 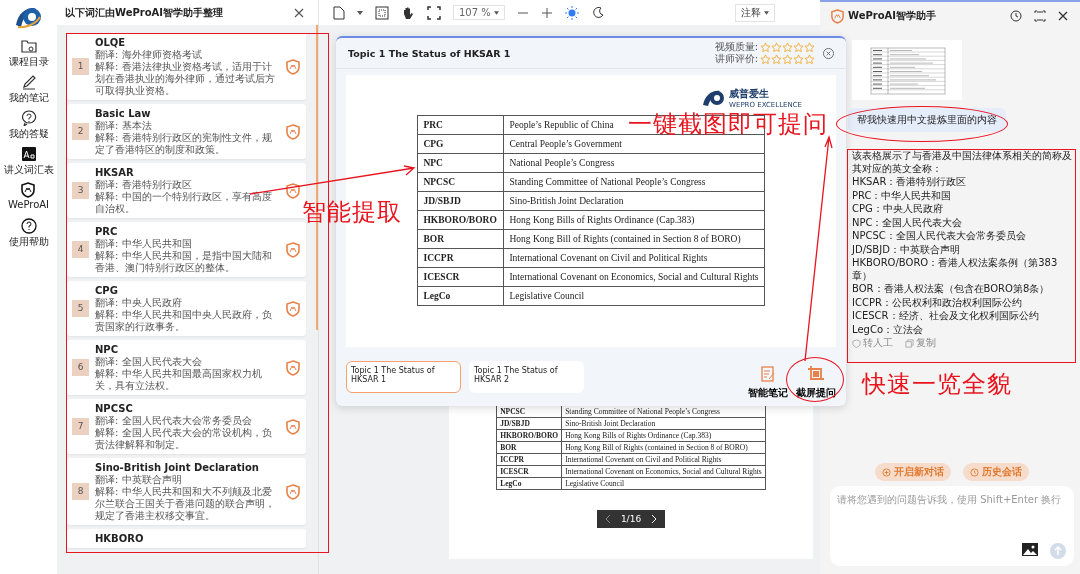 I want to click on transfer-link: 转人工, so click(x=872, y=343).